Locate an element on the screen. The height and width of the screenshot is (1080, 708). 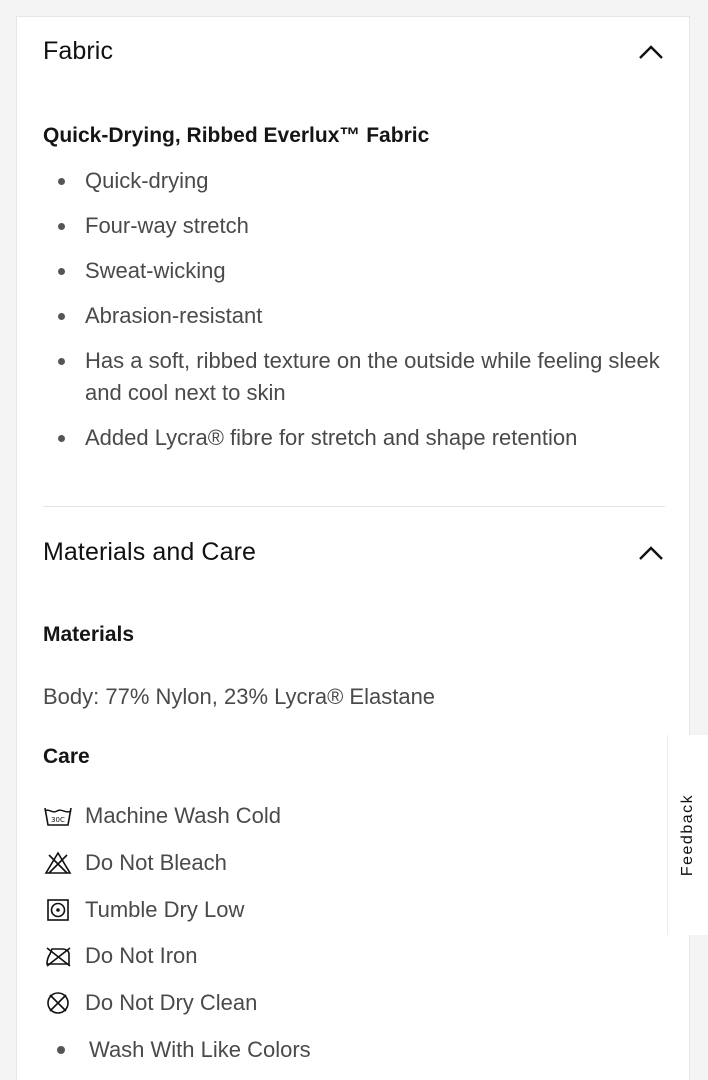
care-item: Do Not Iron is located at coordinates (343, 956).